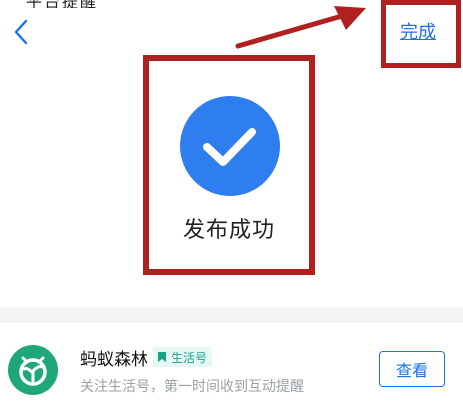  I want to click on life-account-badge: 生活号, so click(183, 357).